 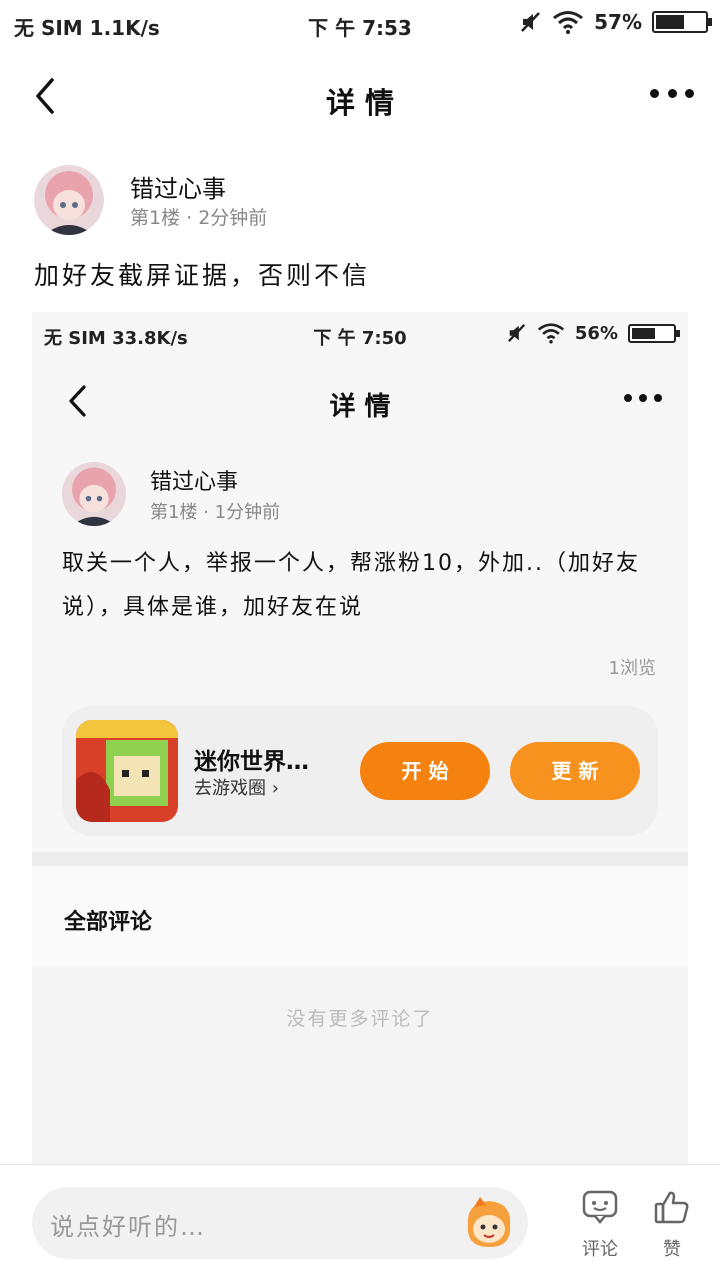 What do you see at coordinates (575, 771) in the screenshot?
I see `update-button: 更 新` at bounding box center [575, 771].